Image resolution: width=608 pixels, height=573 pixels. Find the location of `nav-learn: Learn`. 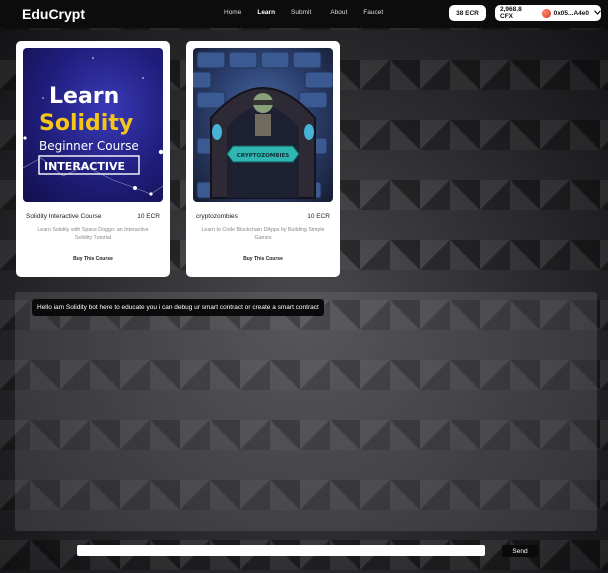

nav-learn: Learn is located at coordinates (266, 12).